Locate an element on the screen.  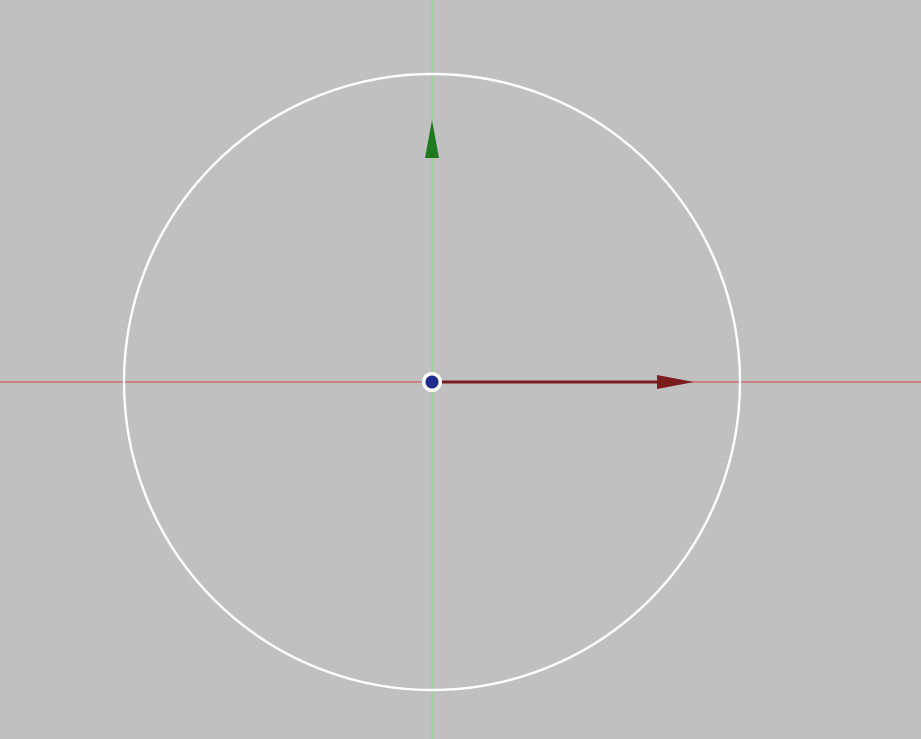
origin-dot is located at coordinates (432, 382).